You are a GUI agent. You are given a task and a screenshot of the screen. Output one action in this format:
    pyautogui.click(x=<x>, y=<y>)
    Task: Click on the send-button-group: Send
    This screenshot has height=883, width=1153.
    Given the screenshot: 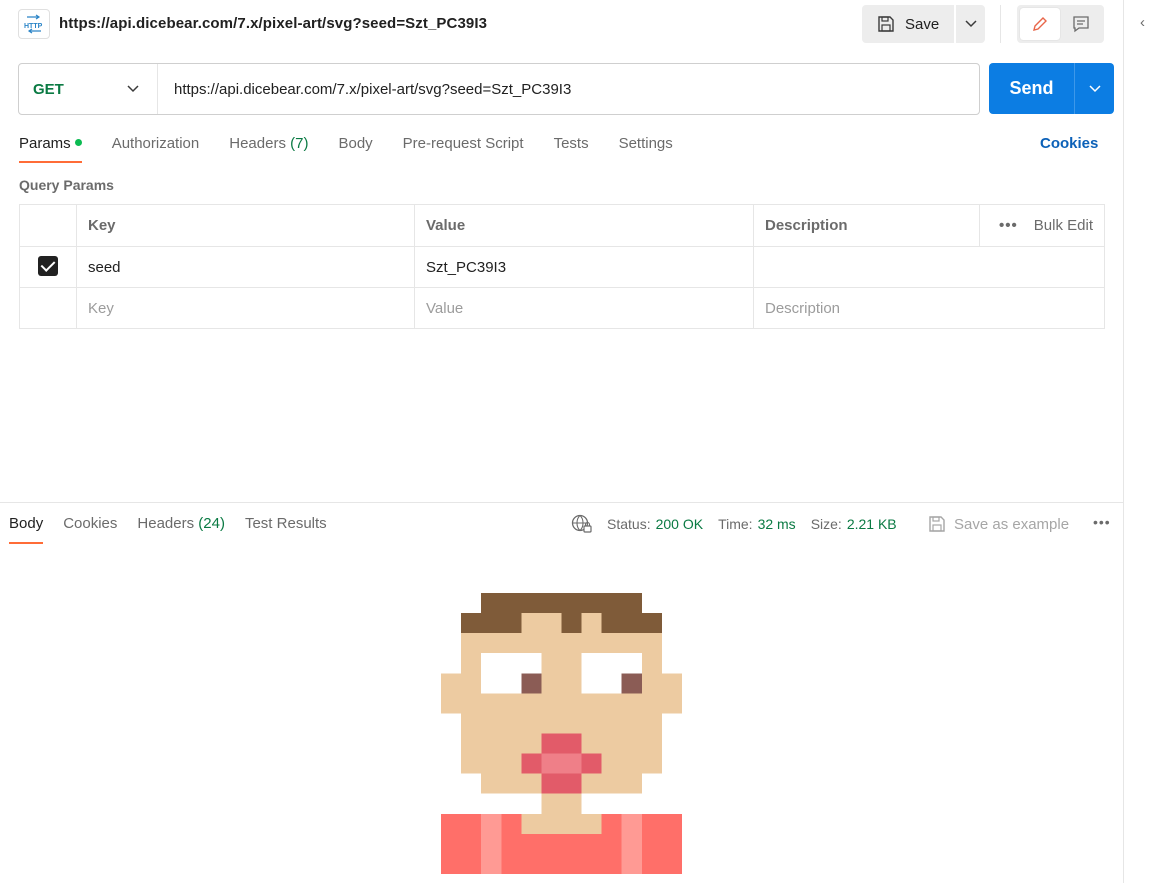 What is the action you would take?
    pyautogui.click(x=1051, y=88)
    